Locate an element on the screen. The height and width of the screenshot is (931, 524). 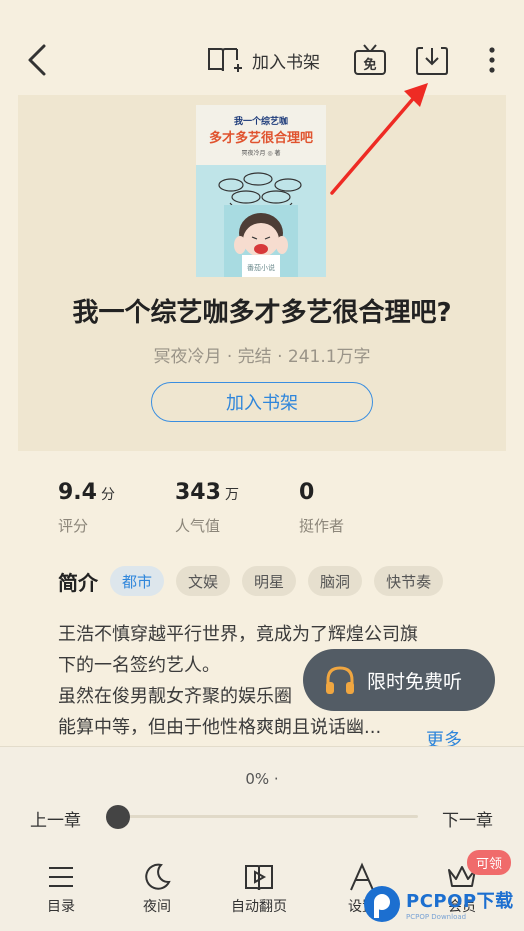
watermark-sub: PCPOP Download is located at coordinates (436, 917).